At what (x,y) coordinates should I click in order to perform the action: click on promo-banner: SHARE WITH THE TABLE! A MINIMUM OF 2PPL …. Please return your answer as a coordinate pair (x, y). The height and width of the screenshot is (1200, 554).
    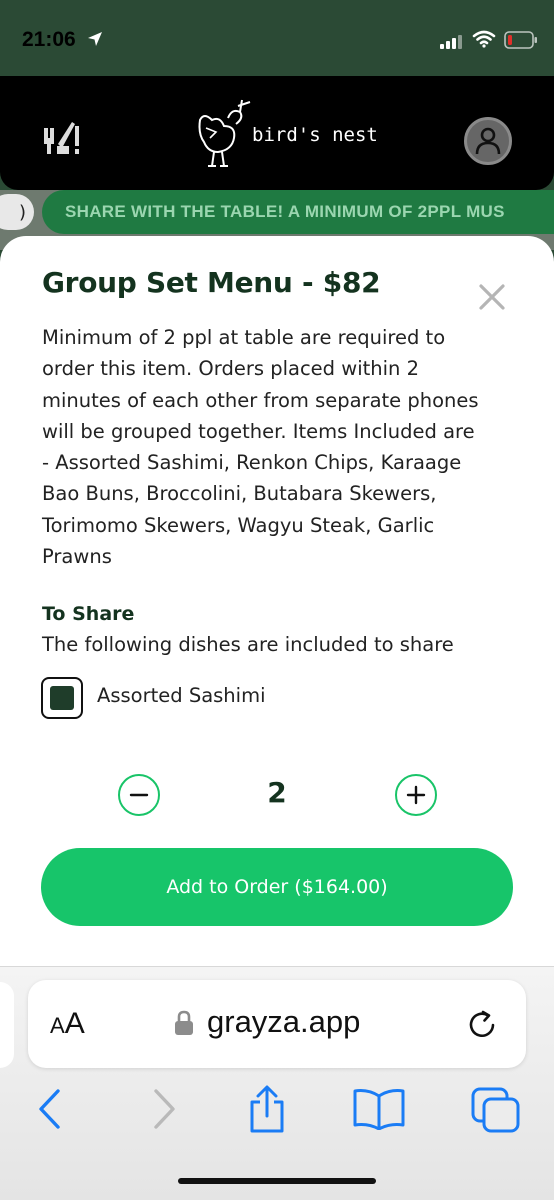
    Looking at the image, I should click on (298, 212).